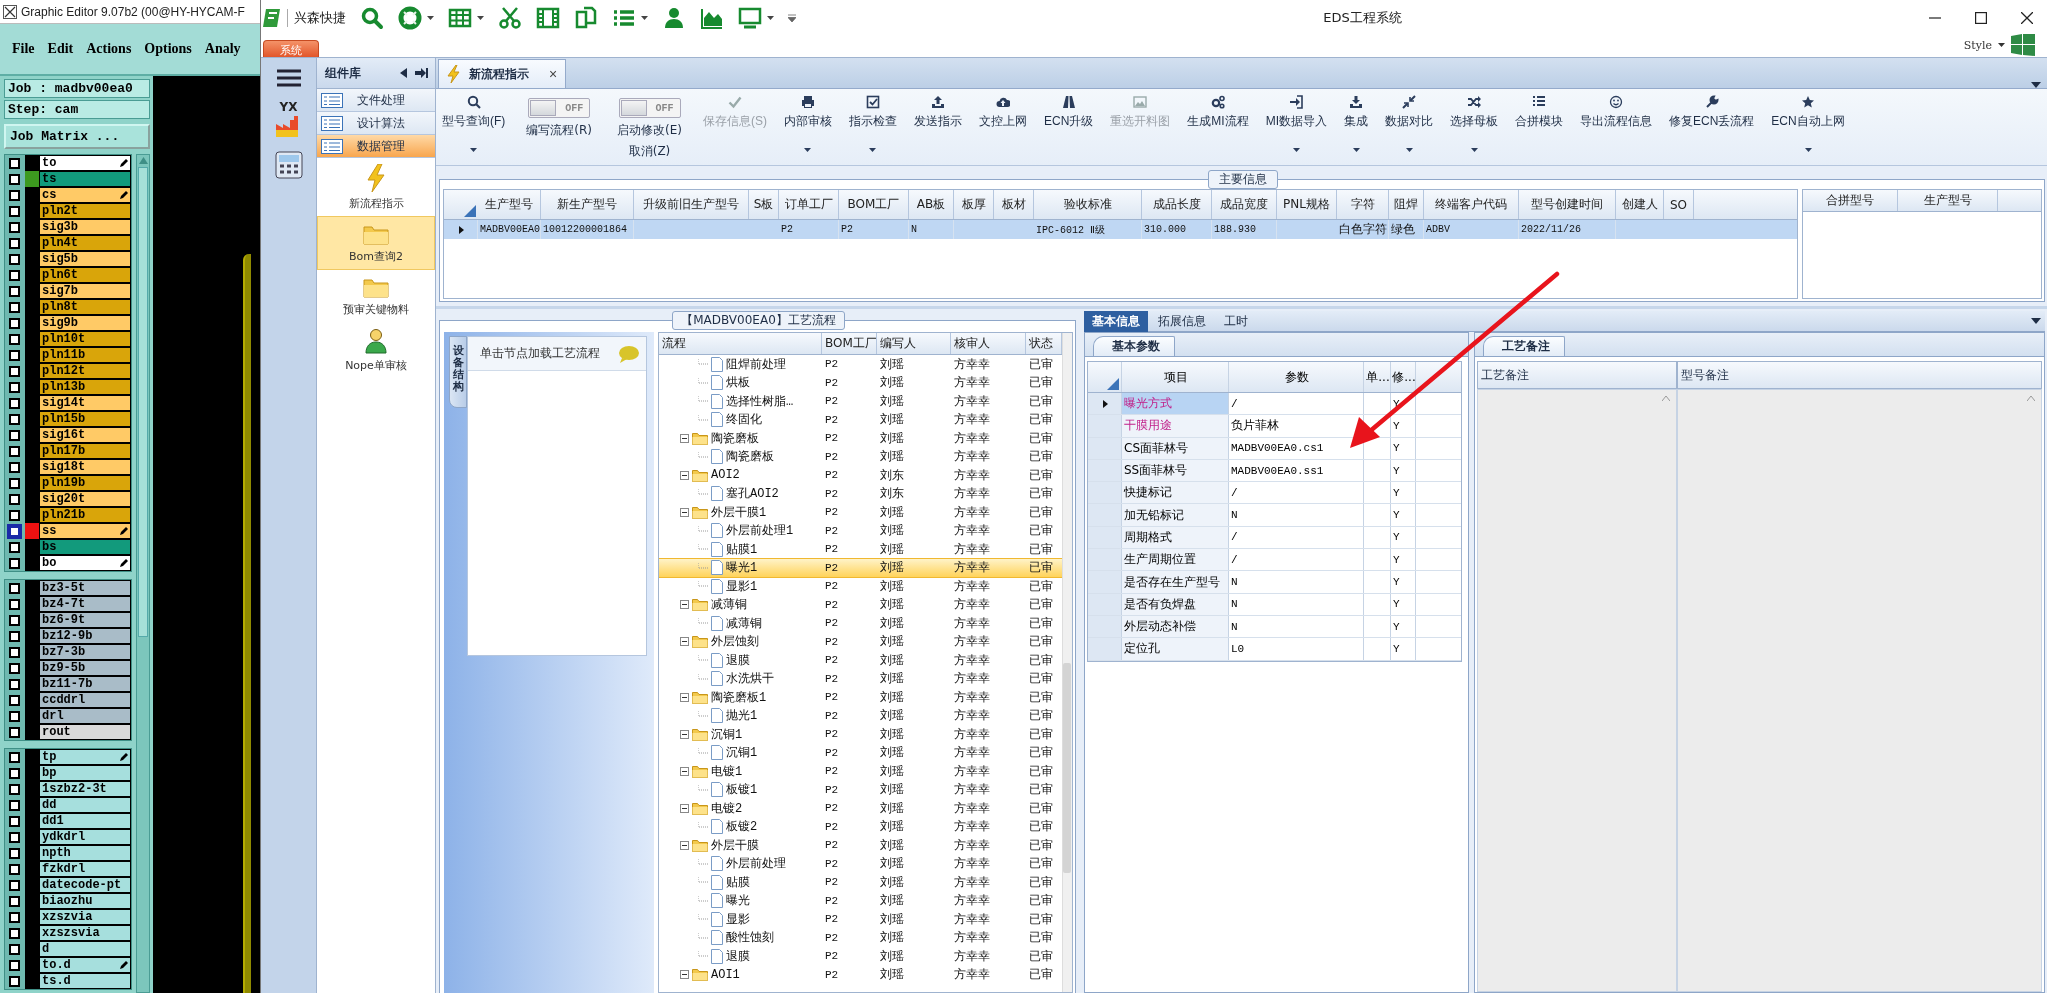 This screenshot has height=993, width=2047. Describe the element at coordinates (938, 128) in the screenshot. I see `ribbon-button: 发送指示` at that location.